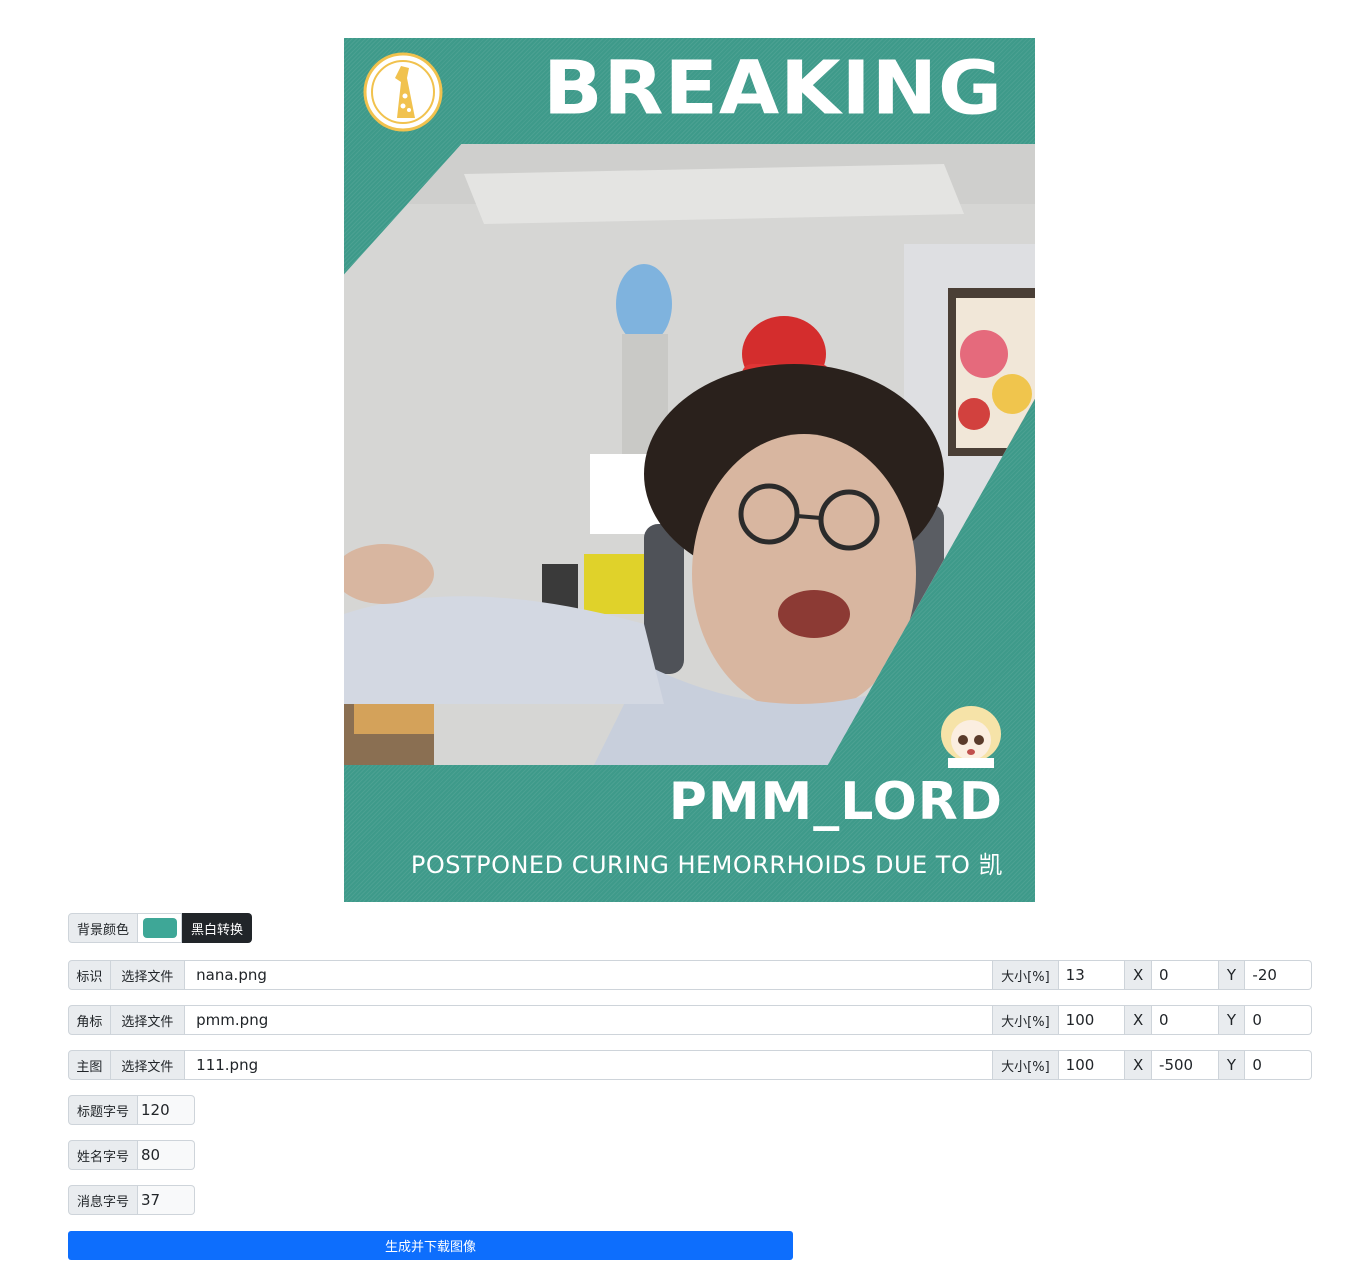 This screenshot has height=1278, width=1352. Describe the element at coordinates (166, 1110) in the screenshot. I see `title-font-size-input: 120` at that location.